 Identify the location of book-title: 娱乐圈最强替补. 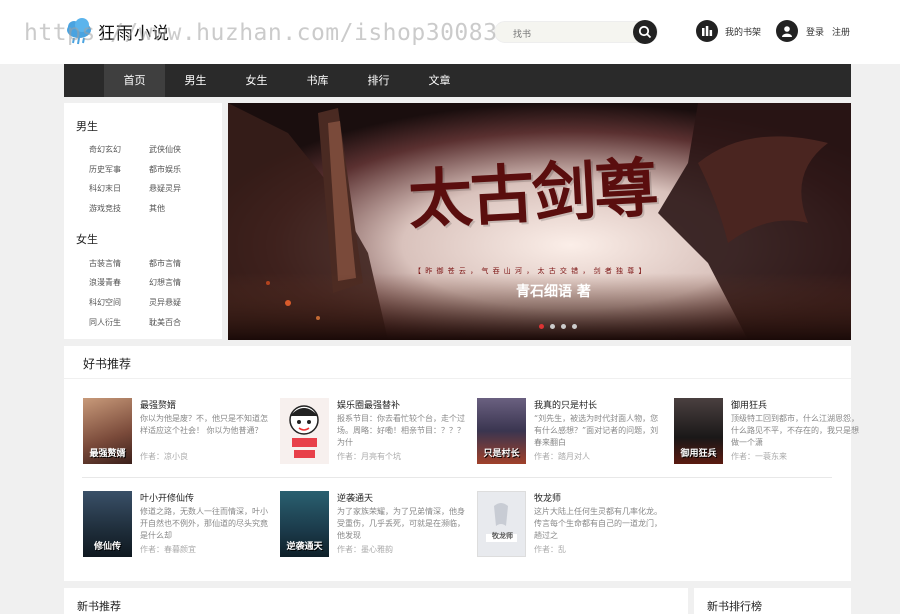
(368, 404).